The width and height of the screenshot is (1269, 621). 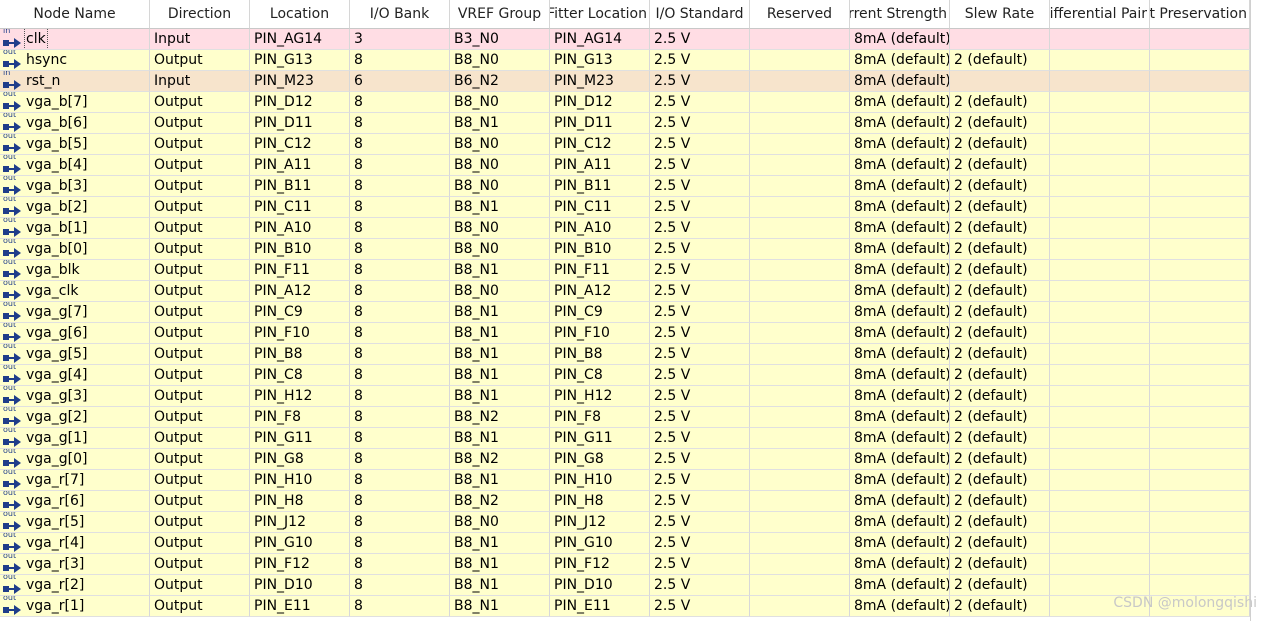 What do you see at coordinates (600, 312) in the screenshot?
I see `fitter-location-cell: PIN_C9` at bounding box center [600, 312].